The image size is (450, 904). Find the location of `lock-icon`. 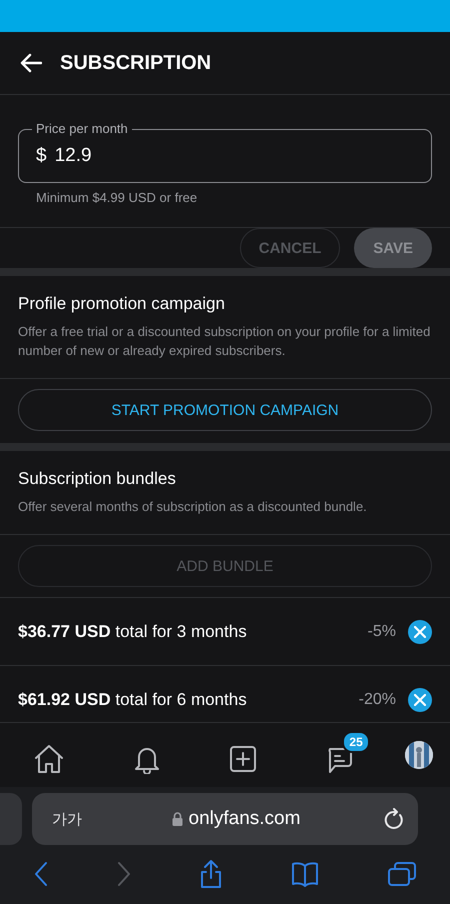

lock-icon is located at coordinates (177, 819).